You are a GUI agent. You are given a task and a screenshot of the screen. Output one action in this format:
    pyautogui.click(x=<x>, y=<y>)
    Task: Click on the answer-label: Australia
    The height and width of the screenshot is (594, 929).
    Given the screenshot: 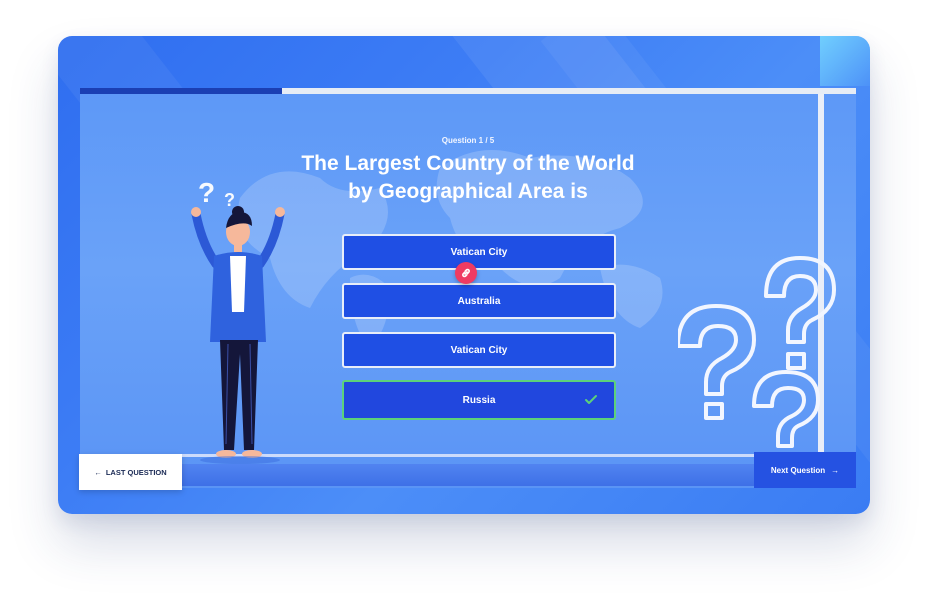 What is the action you would take?
    pyautogui.click(x=479, y=301)
    